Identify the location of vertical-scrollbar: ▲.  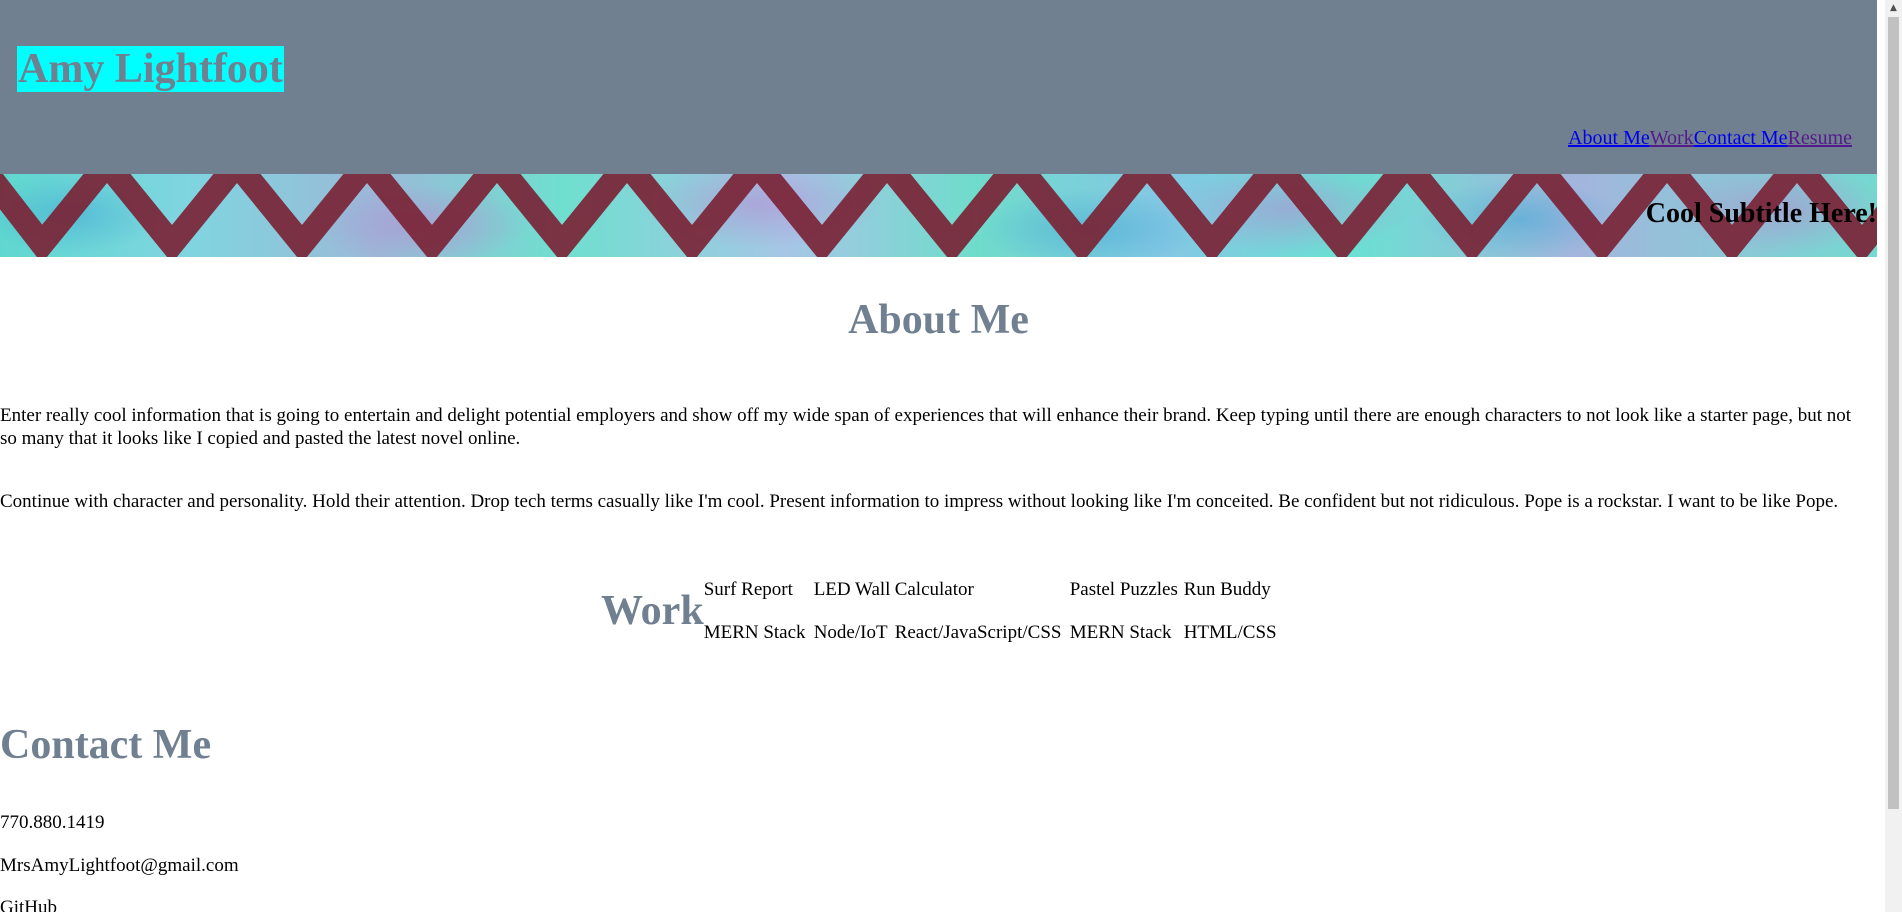
(1893, 456).